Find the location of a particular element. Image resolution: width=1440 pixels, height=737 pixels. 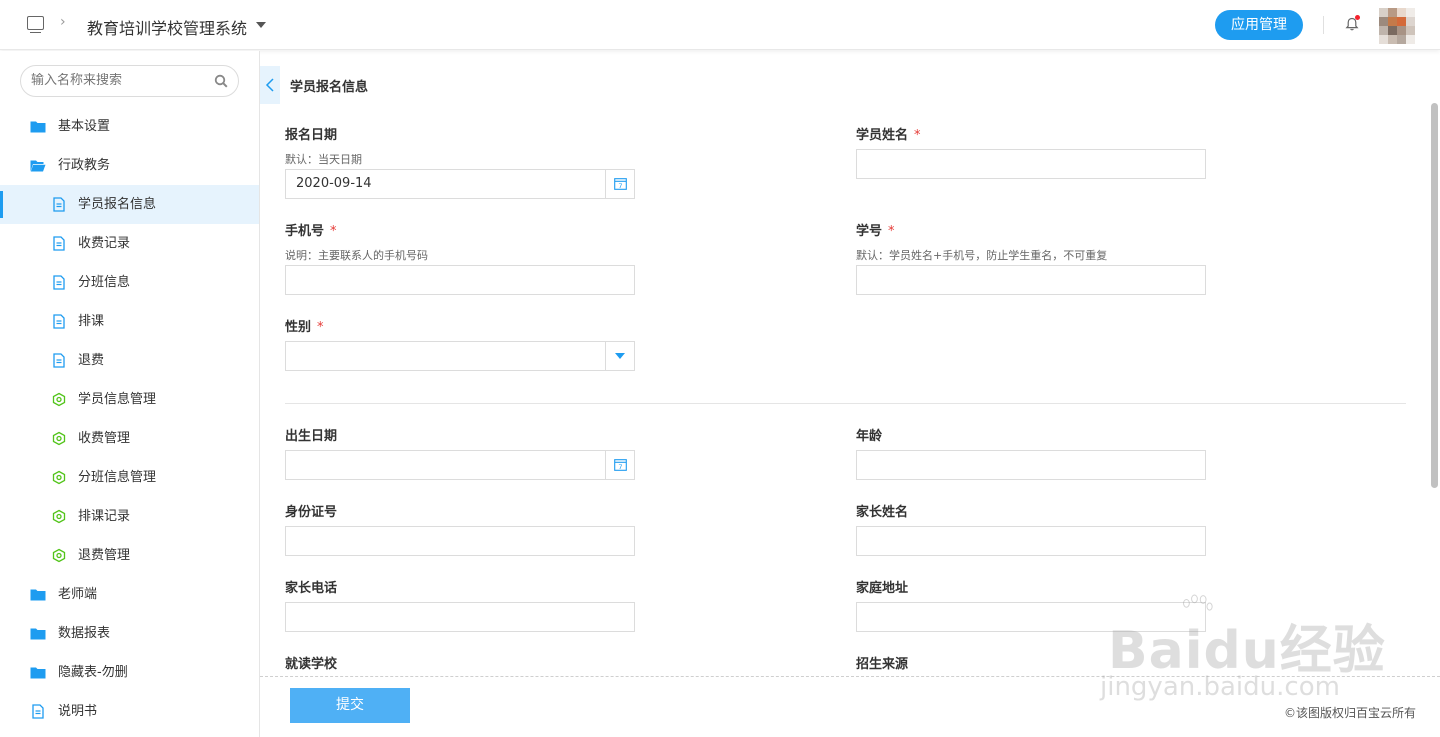

parent-phone-input is located at coordinates (460, 617).